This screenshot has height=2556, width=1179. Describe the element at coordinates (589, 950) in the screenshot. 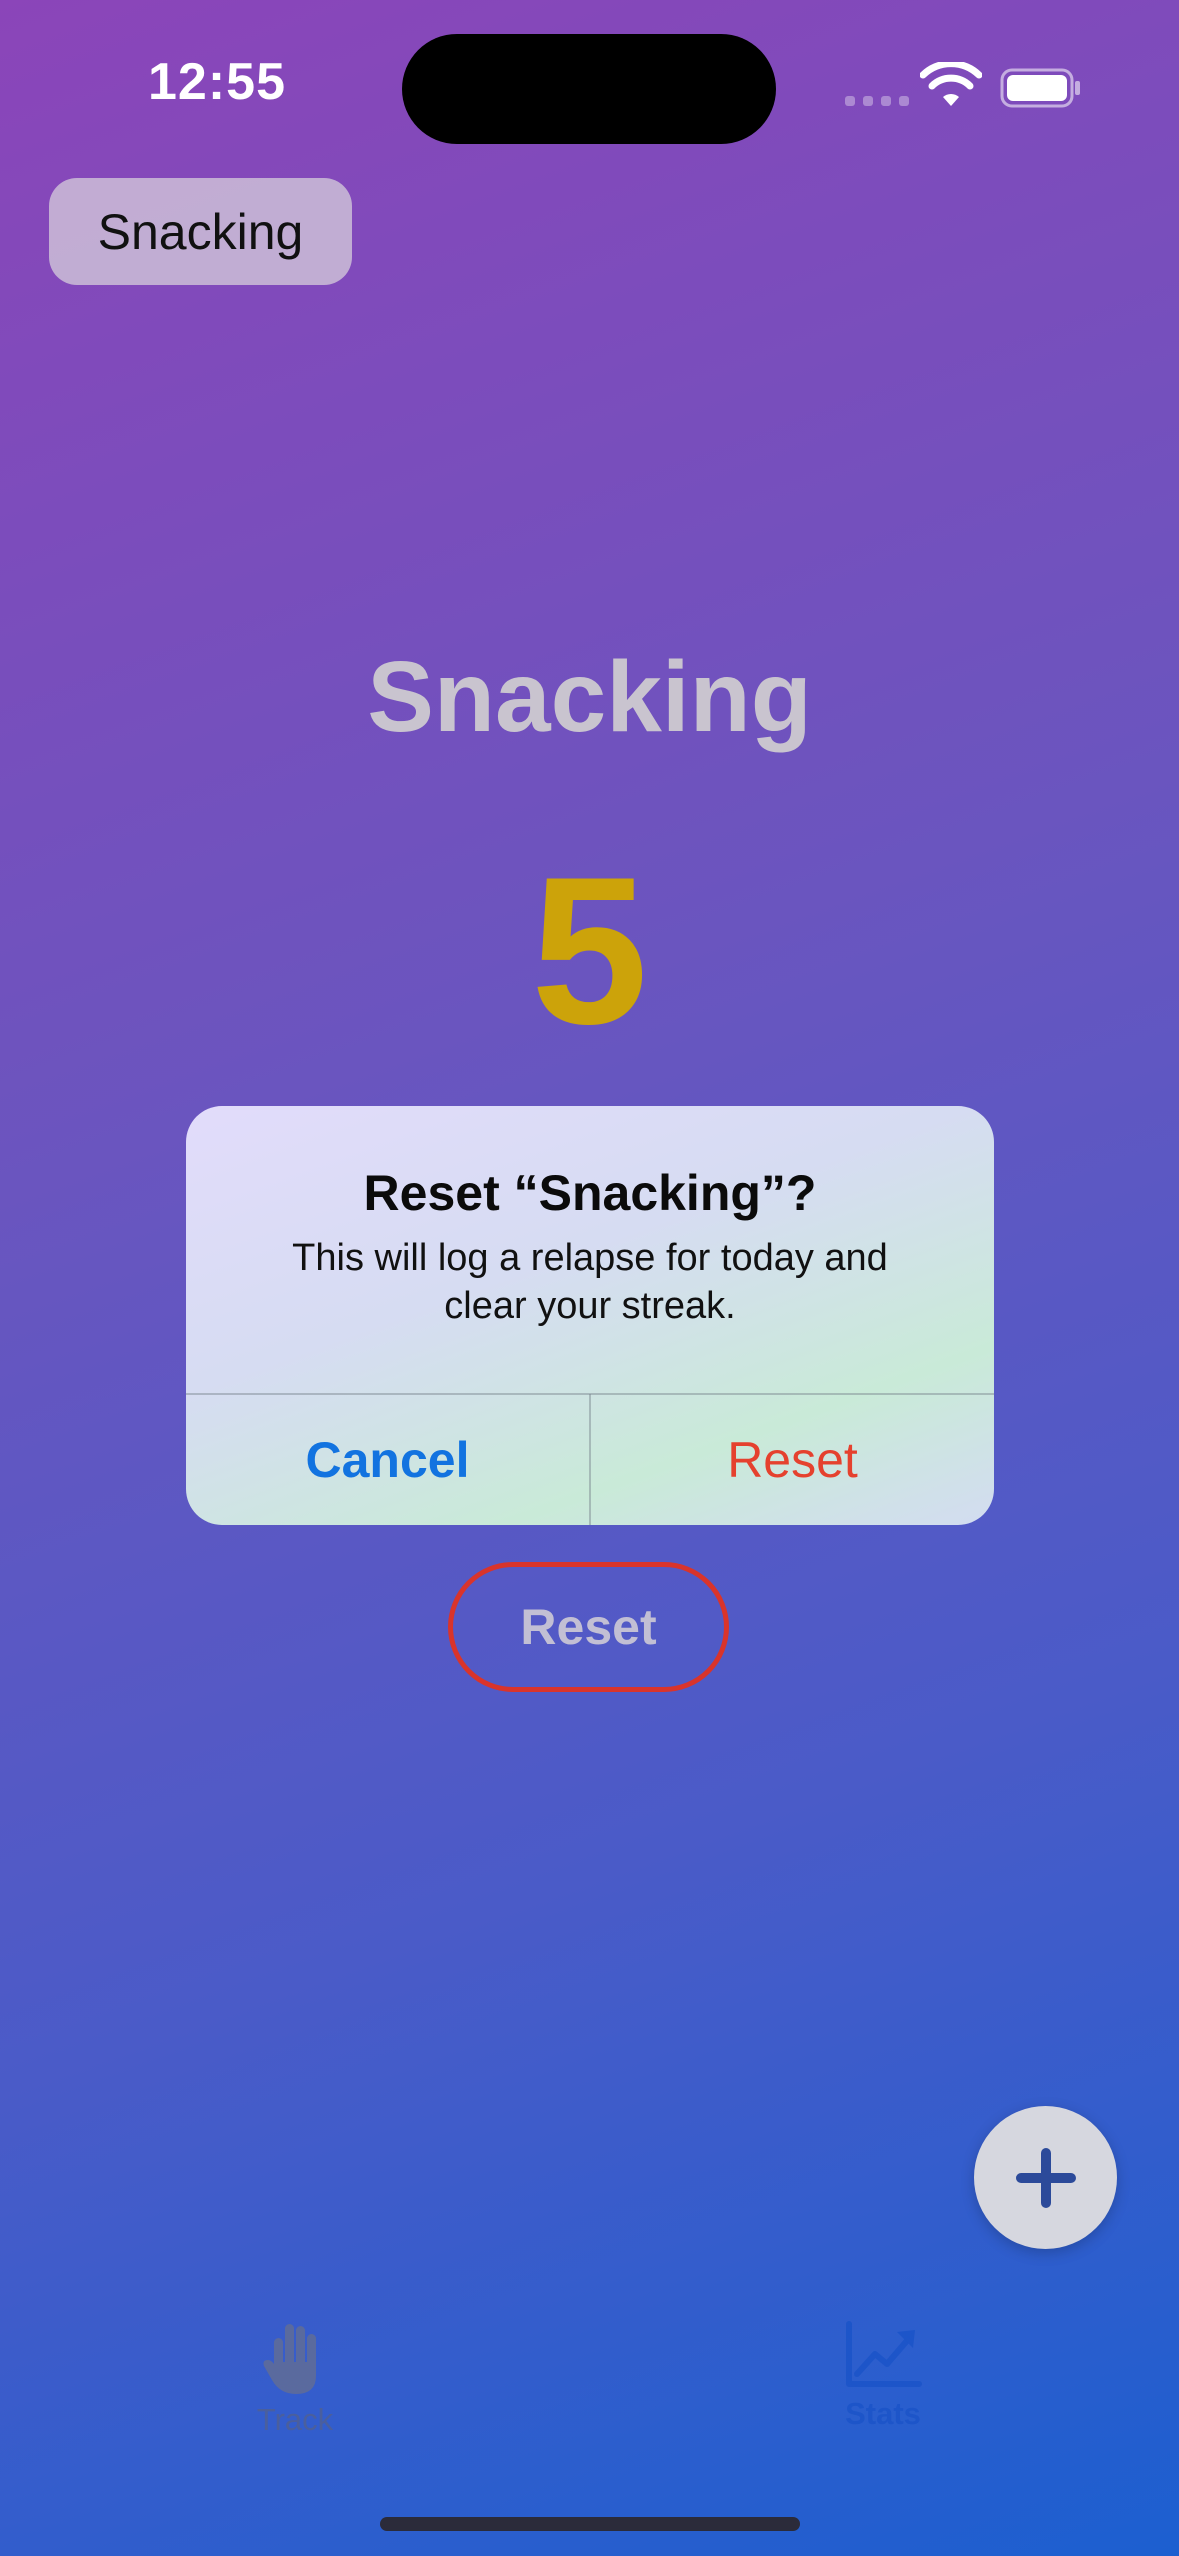

I see `streak-counter: 5` at that location.